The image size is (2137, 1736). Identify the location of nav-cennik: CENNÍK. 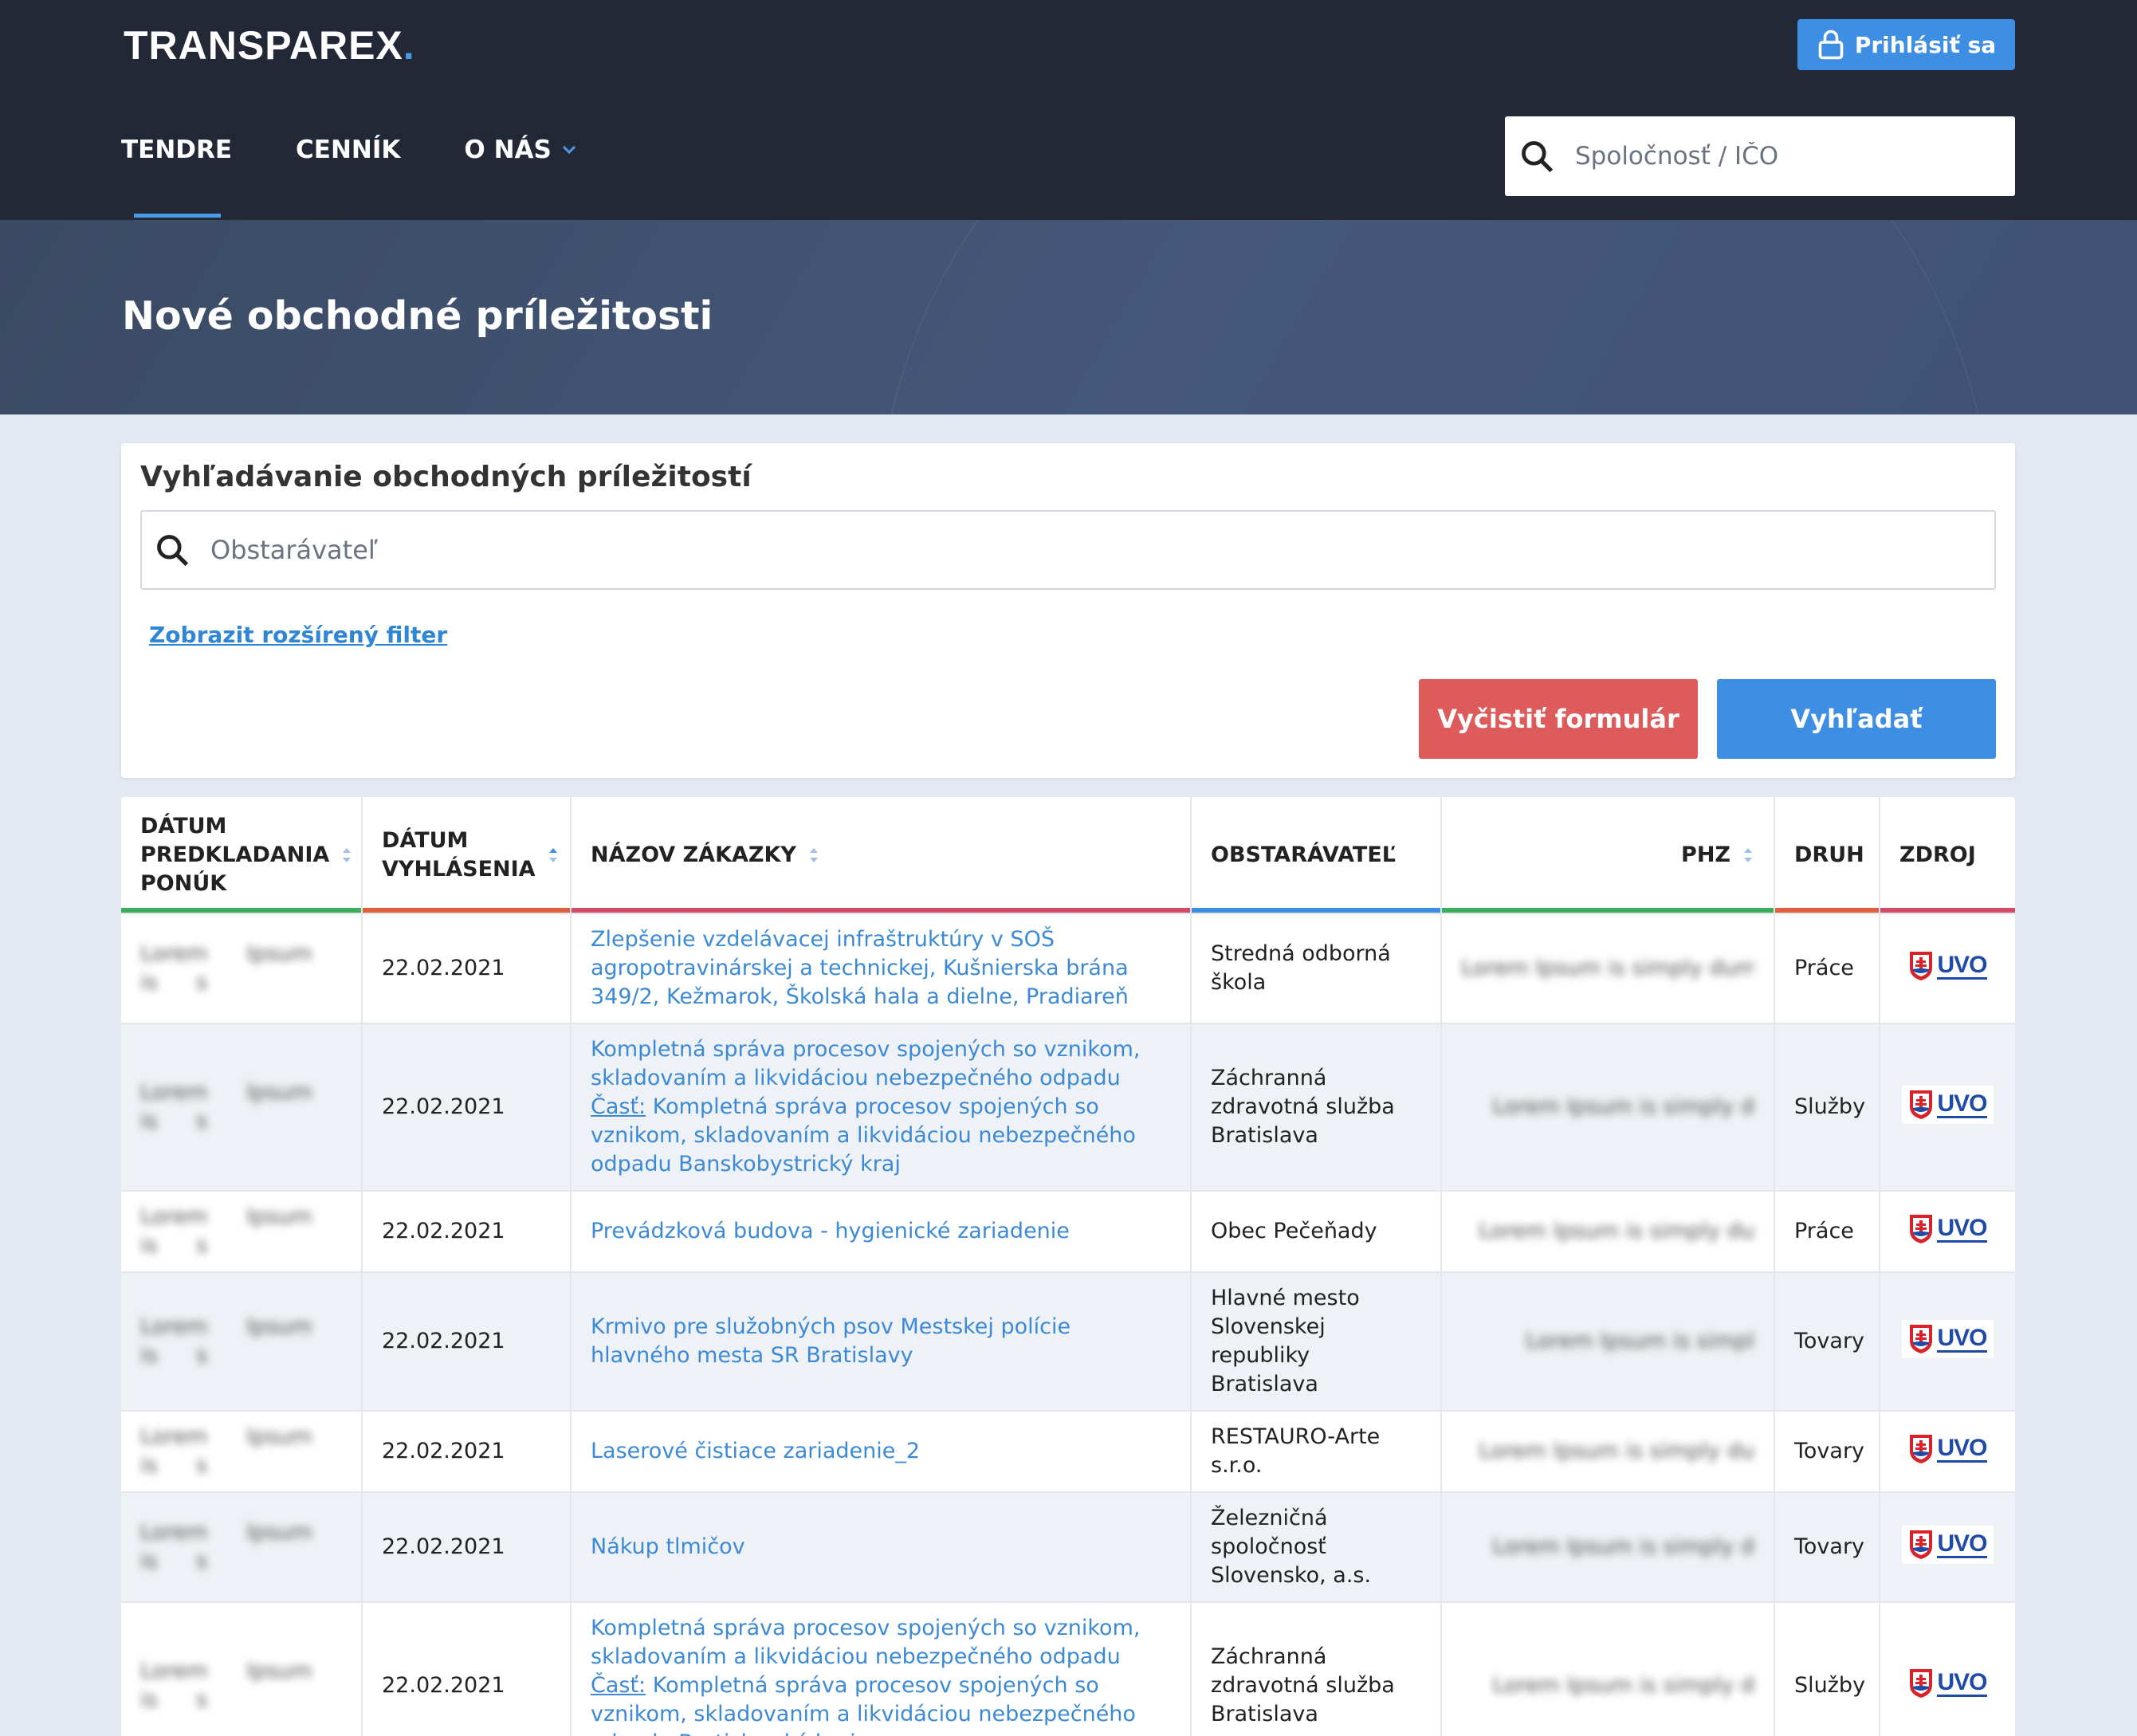
(348, 150).